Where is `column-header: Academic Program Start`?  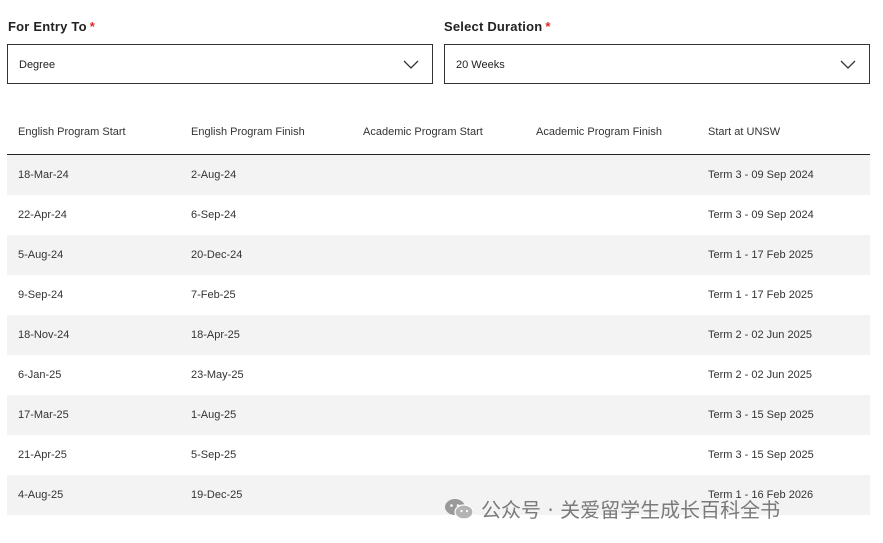
column-header: Academic Program Start is located at coordinates (438, 132).